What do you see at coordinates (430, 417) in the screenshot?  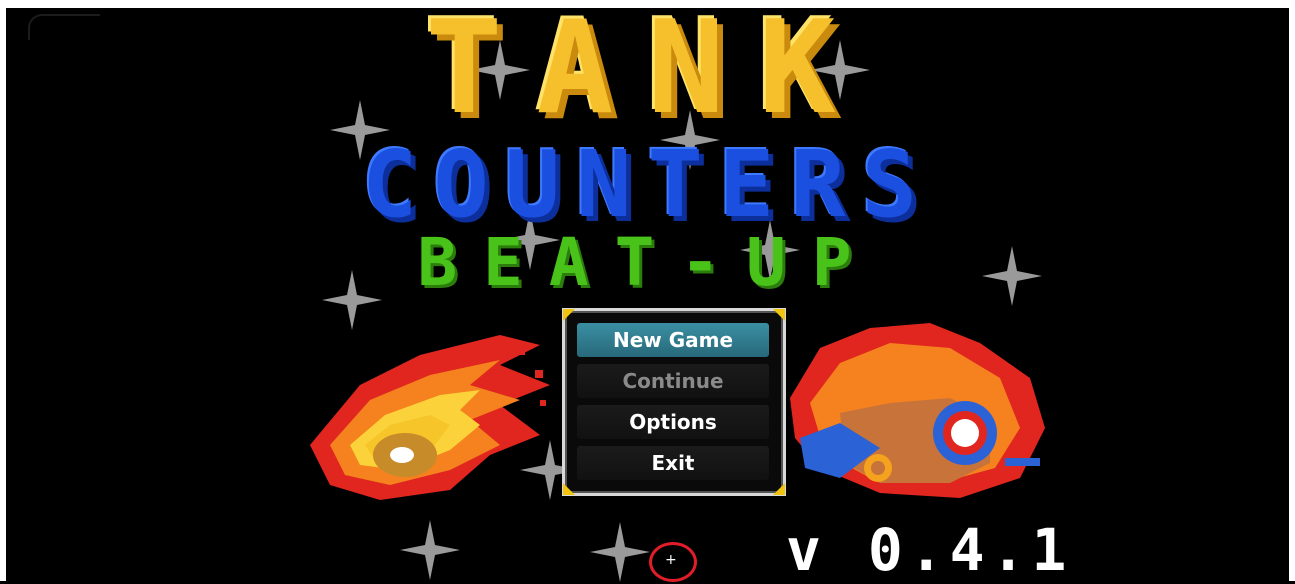 I see `fireball-icon` at bounding box center [430, 417].